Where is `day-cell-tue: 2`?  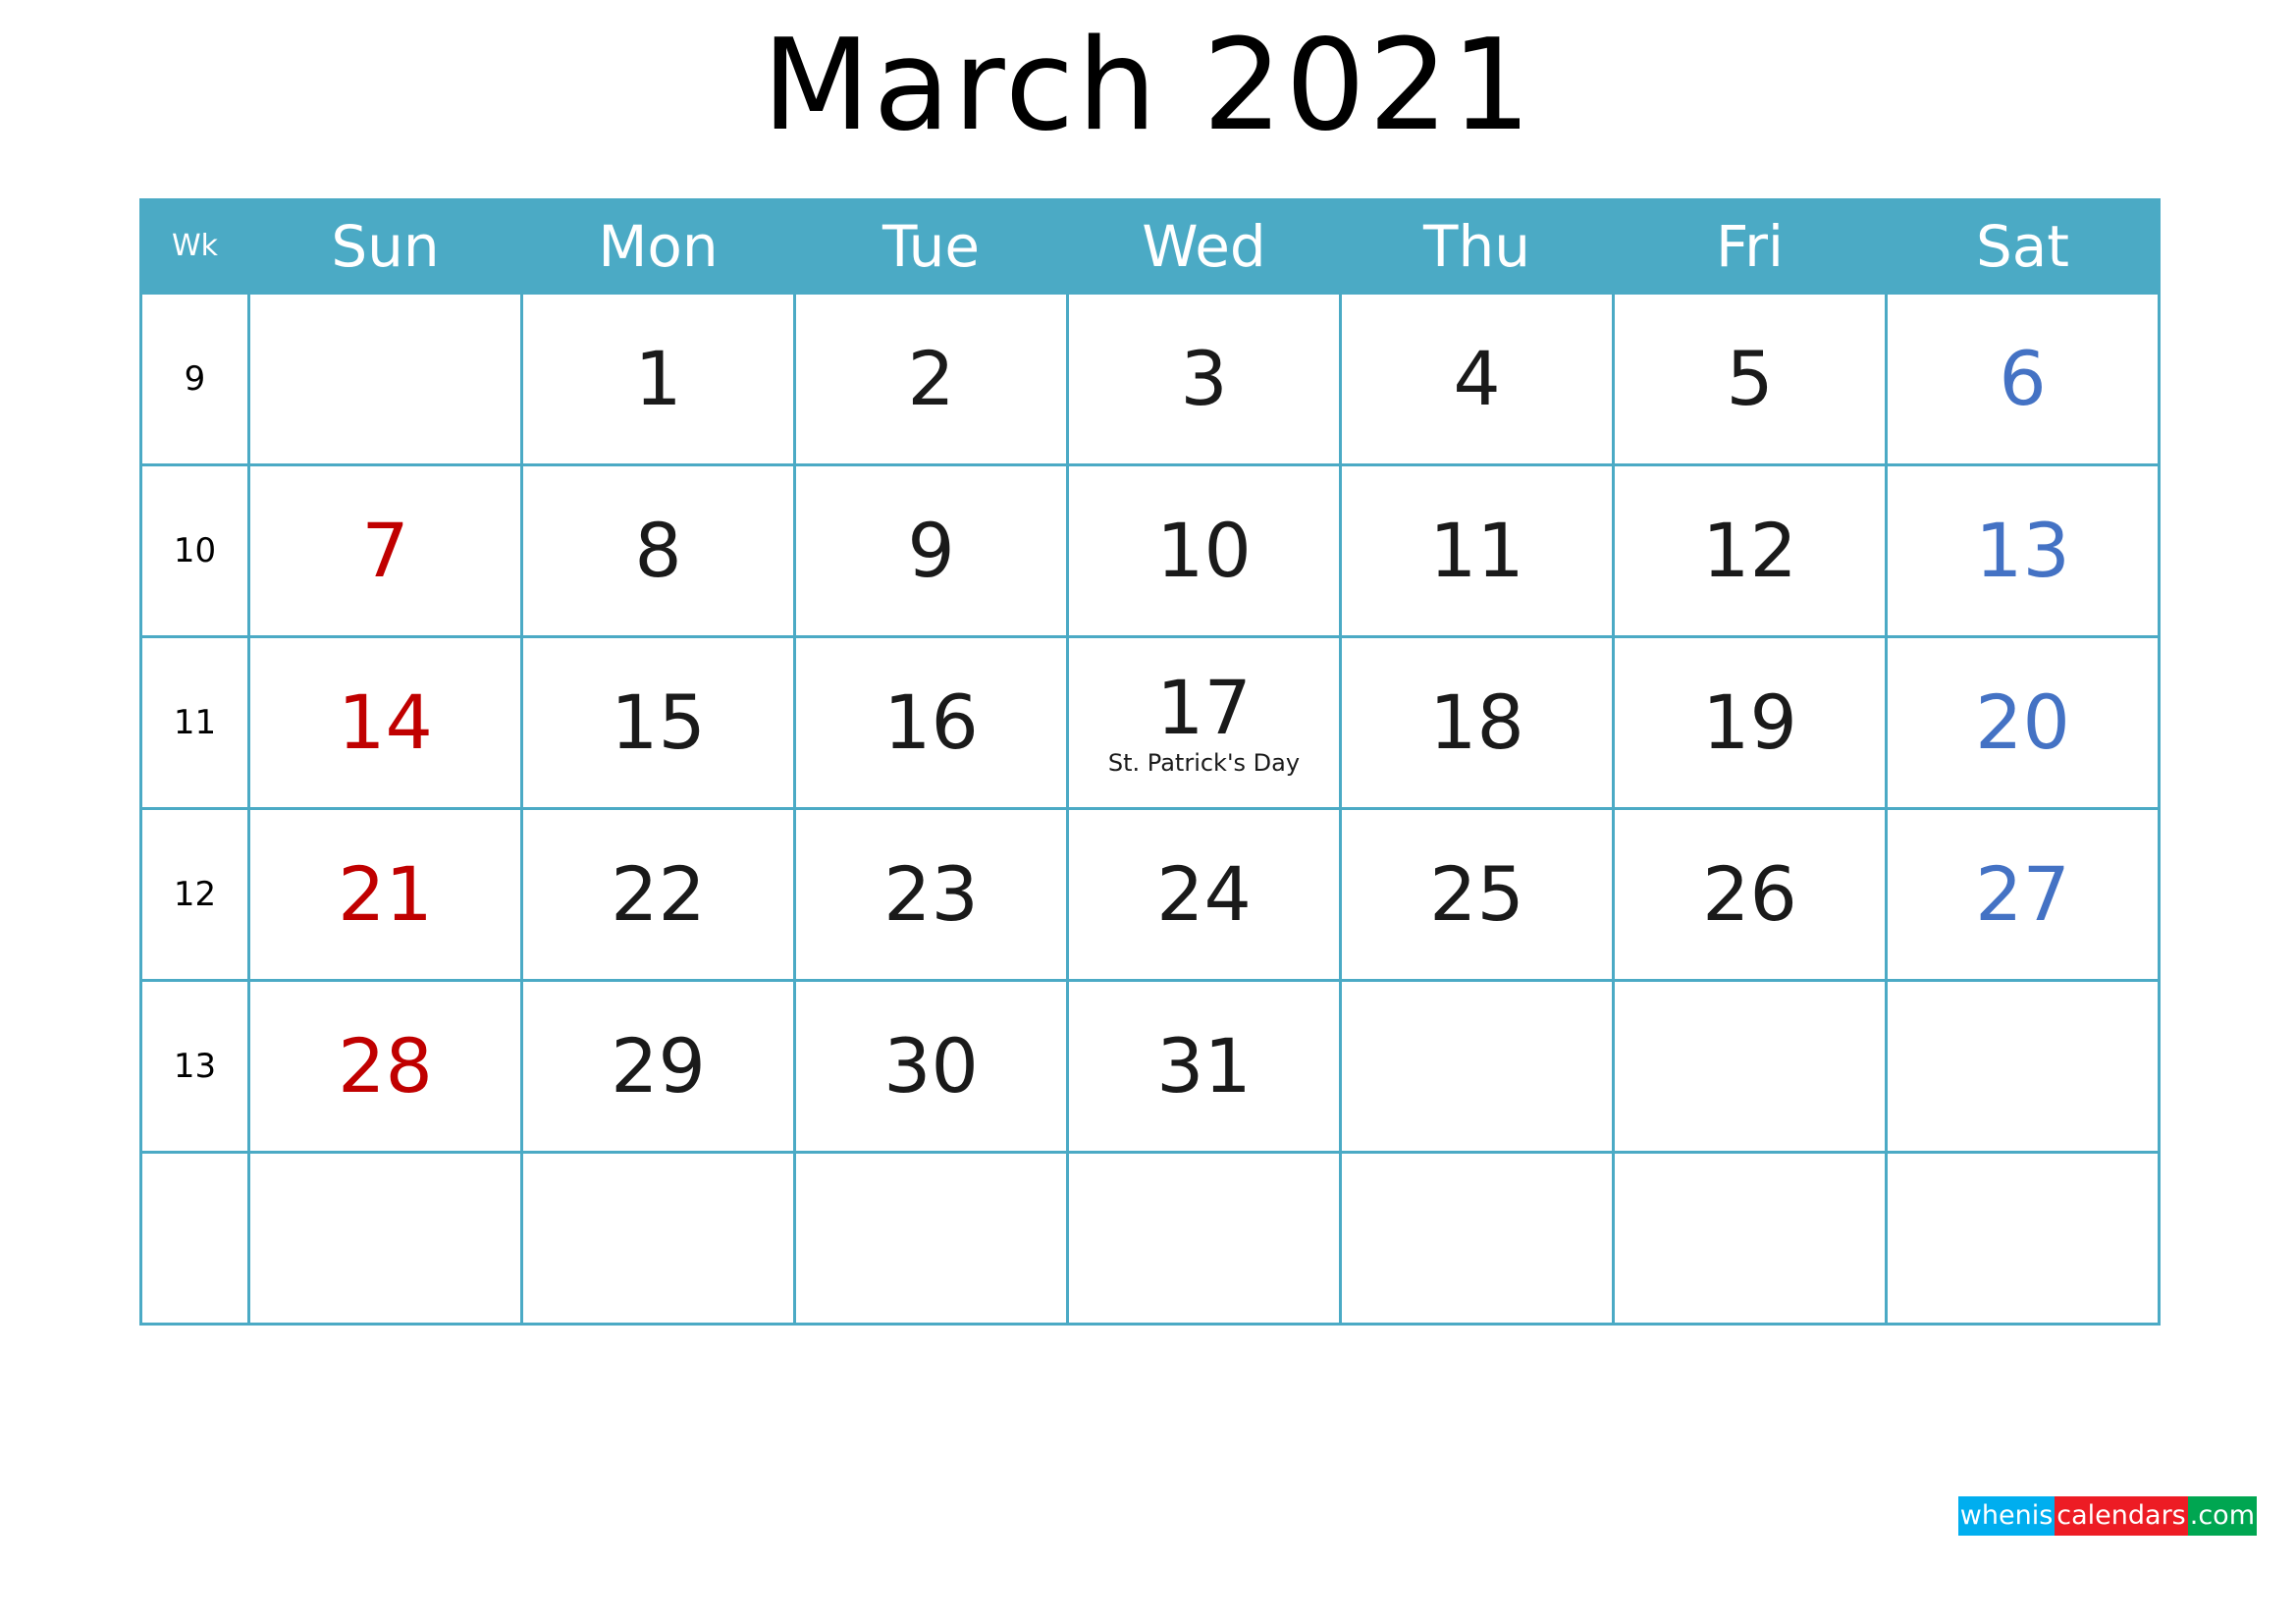 day-cell-tue: 2 is located at coordinates (931, 379).